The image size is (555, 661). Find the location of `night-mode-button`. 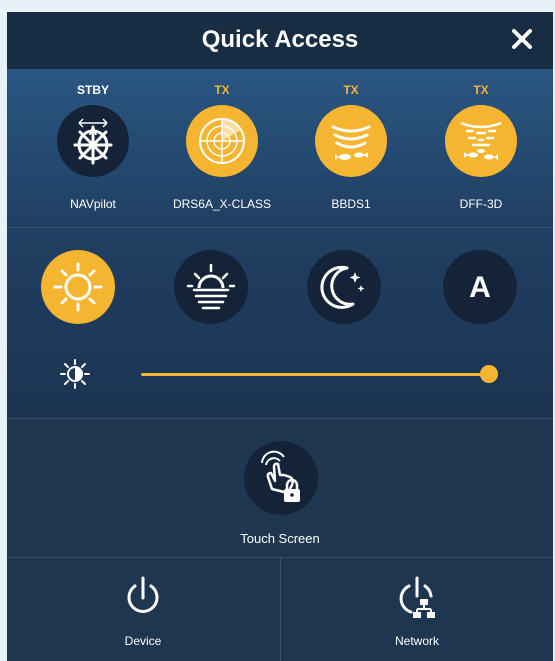

night-mode-button is located at coordinates (344, 287).